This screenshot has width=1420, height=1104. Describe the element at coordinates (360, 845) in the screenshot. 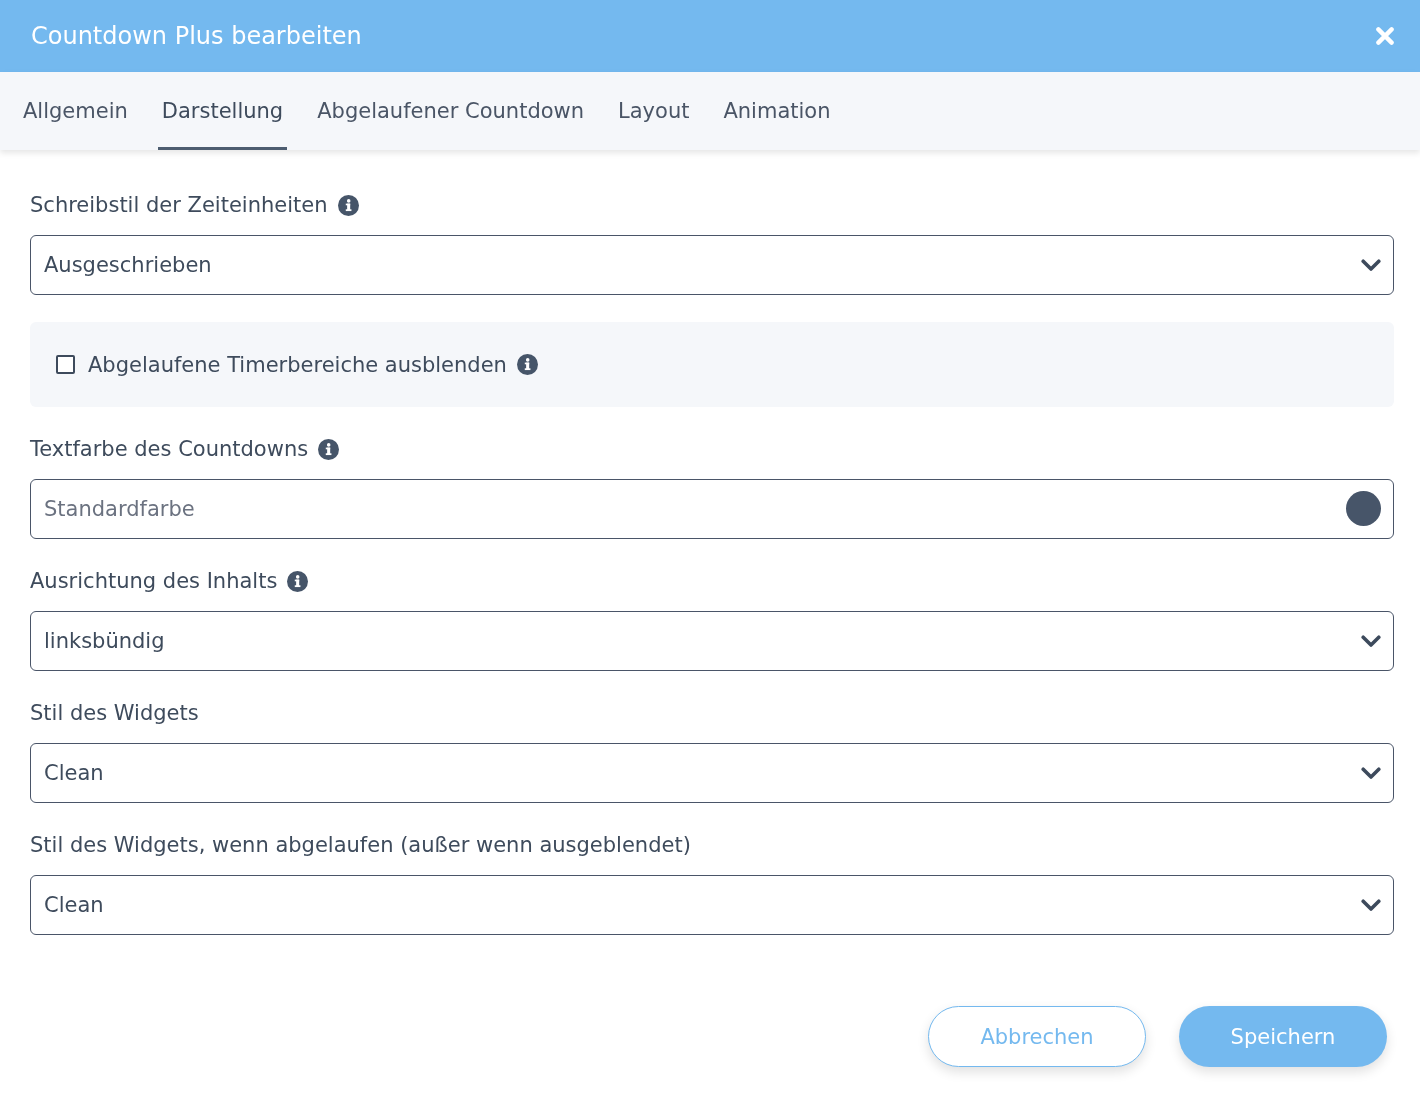

I see `field-label: Stil des Widgets, wenn abgelaufen (außer wenn ausgeblendet)` at that location.